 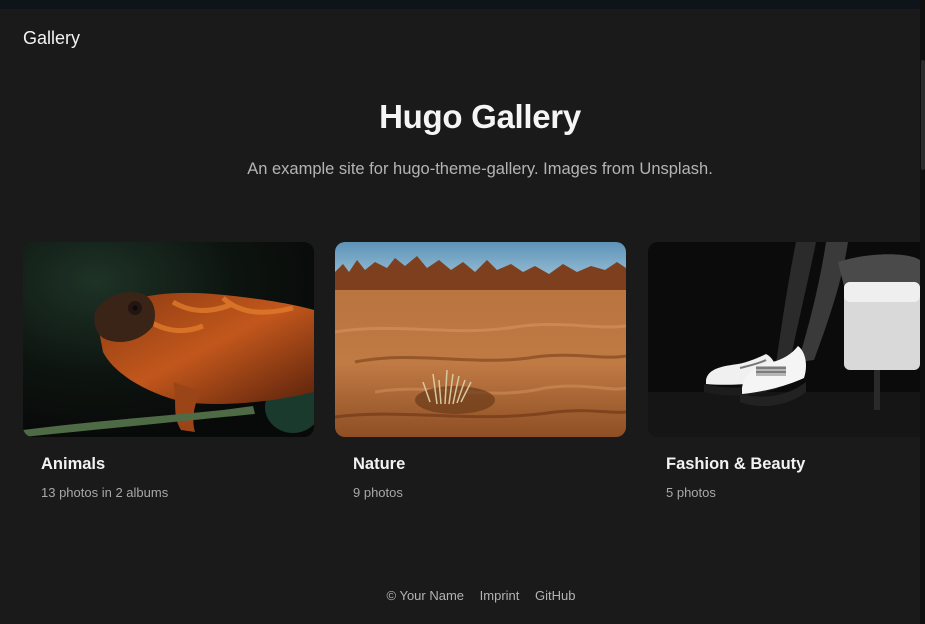 What do you see at coordinates (51, 38) in the screenshot?
I see `site-brand-link: Gallery` at bounding box center [51, 38].